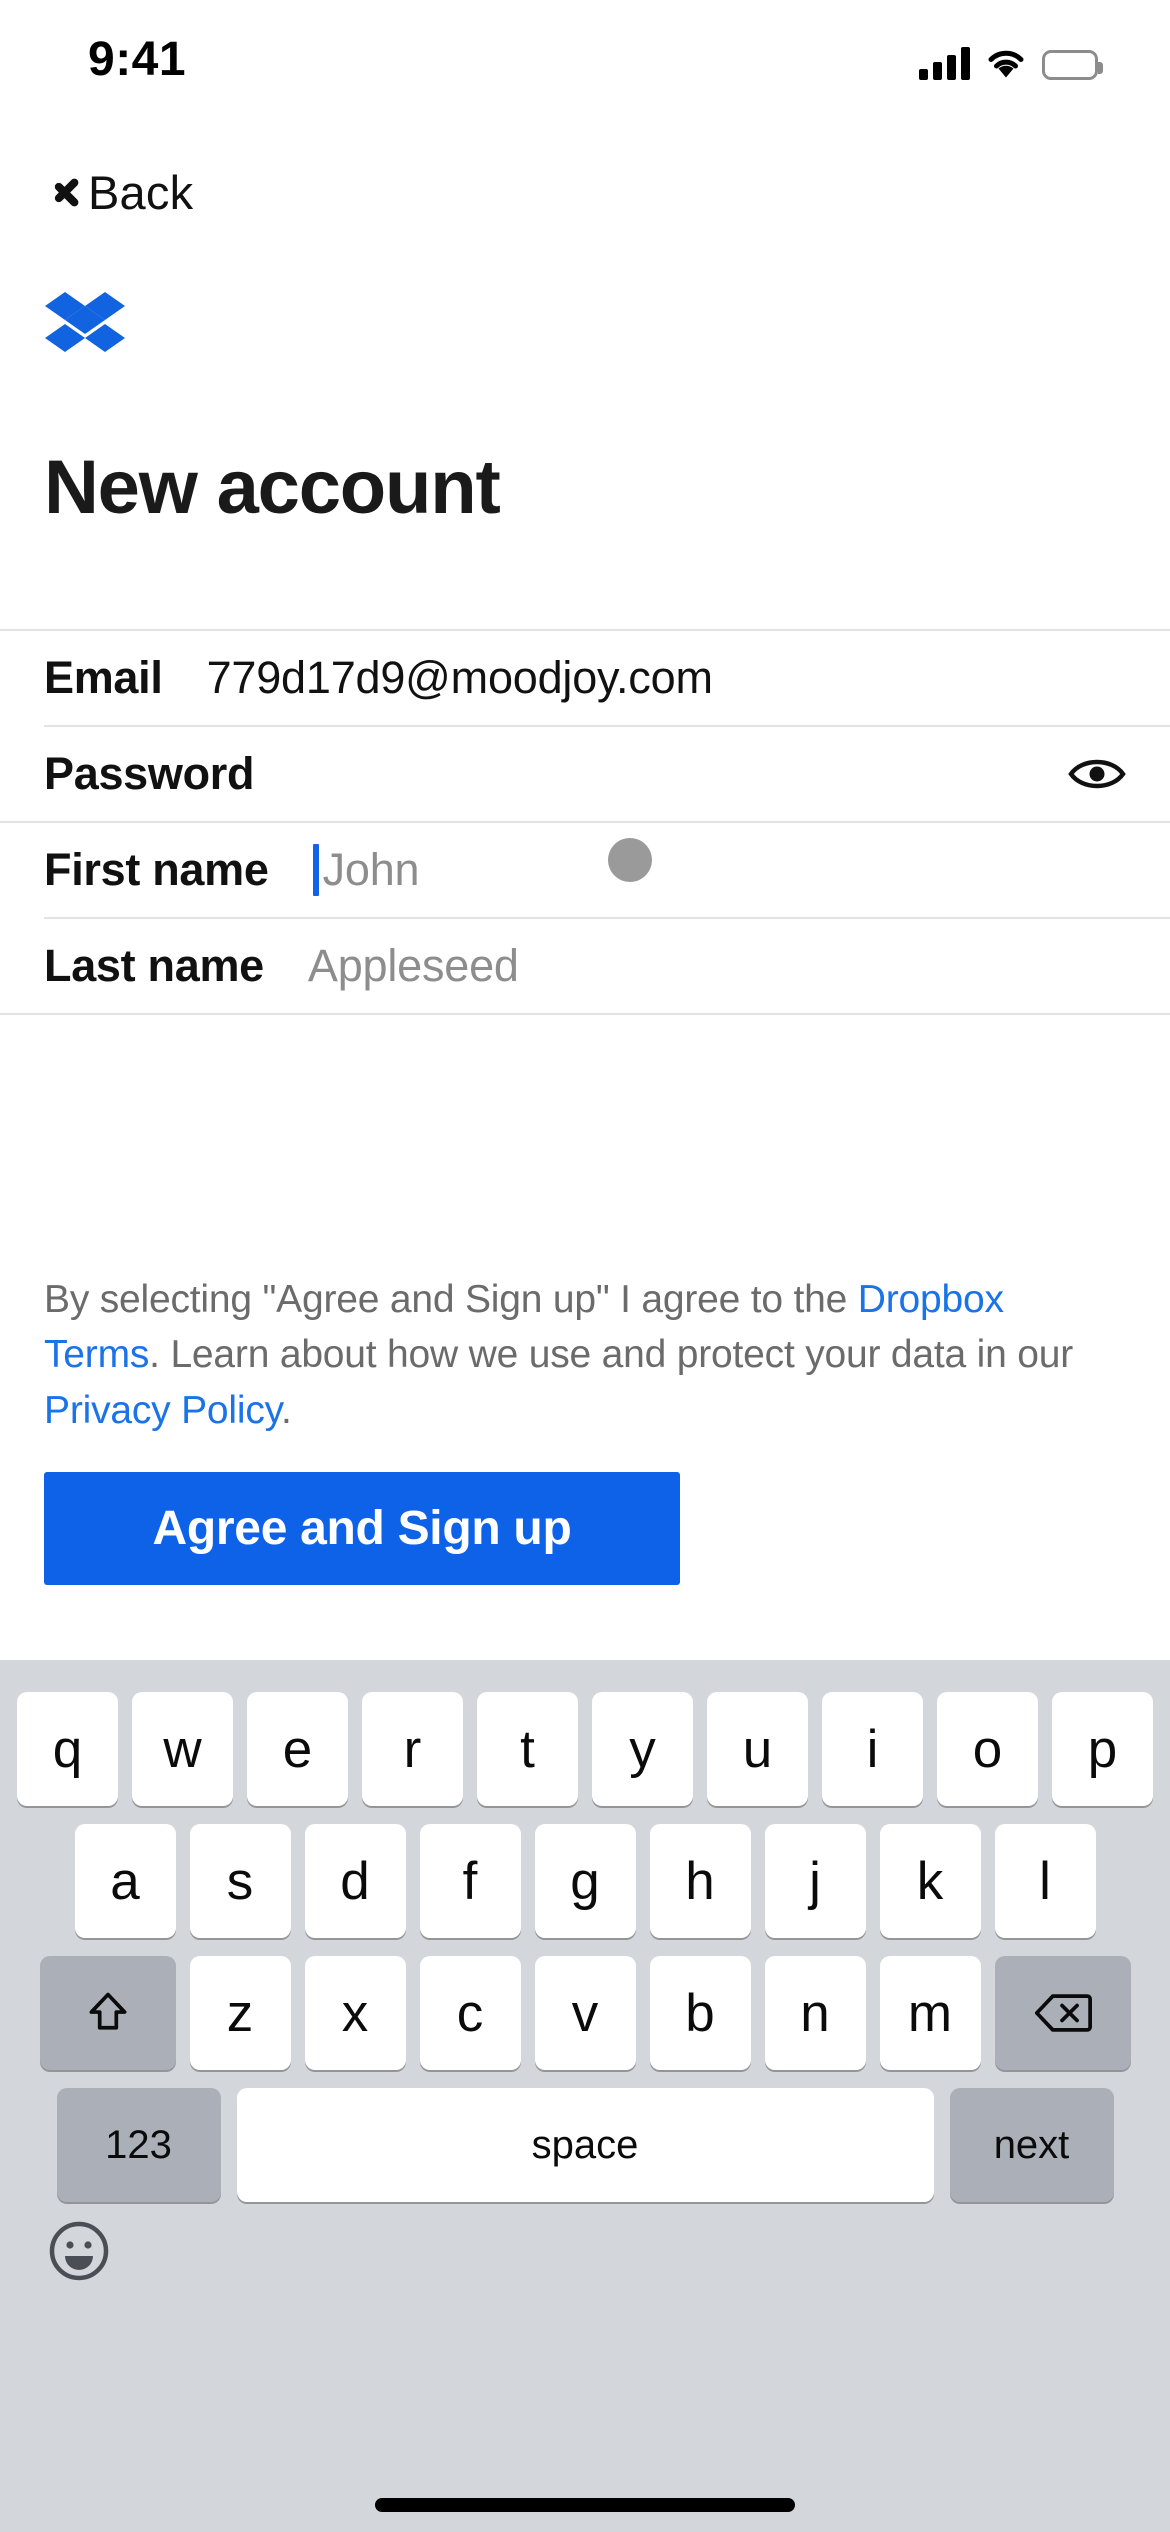  I want to click on status-bar: 9:41, so click(585, 66).